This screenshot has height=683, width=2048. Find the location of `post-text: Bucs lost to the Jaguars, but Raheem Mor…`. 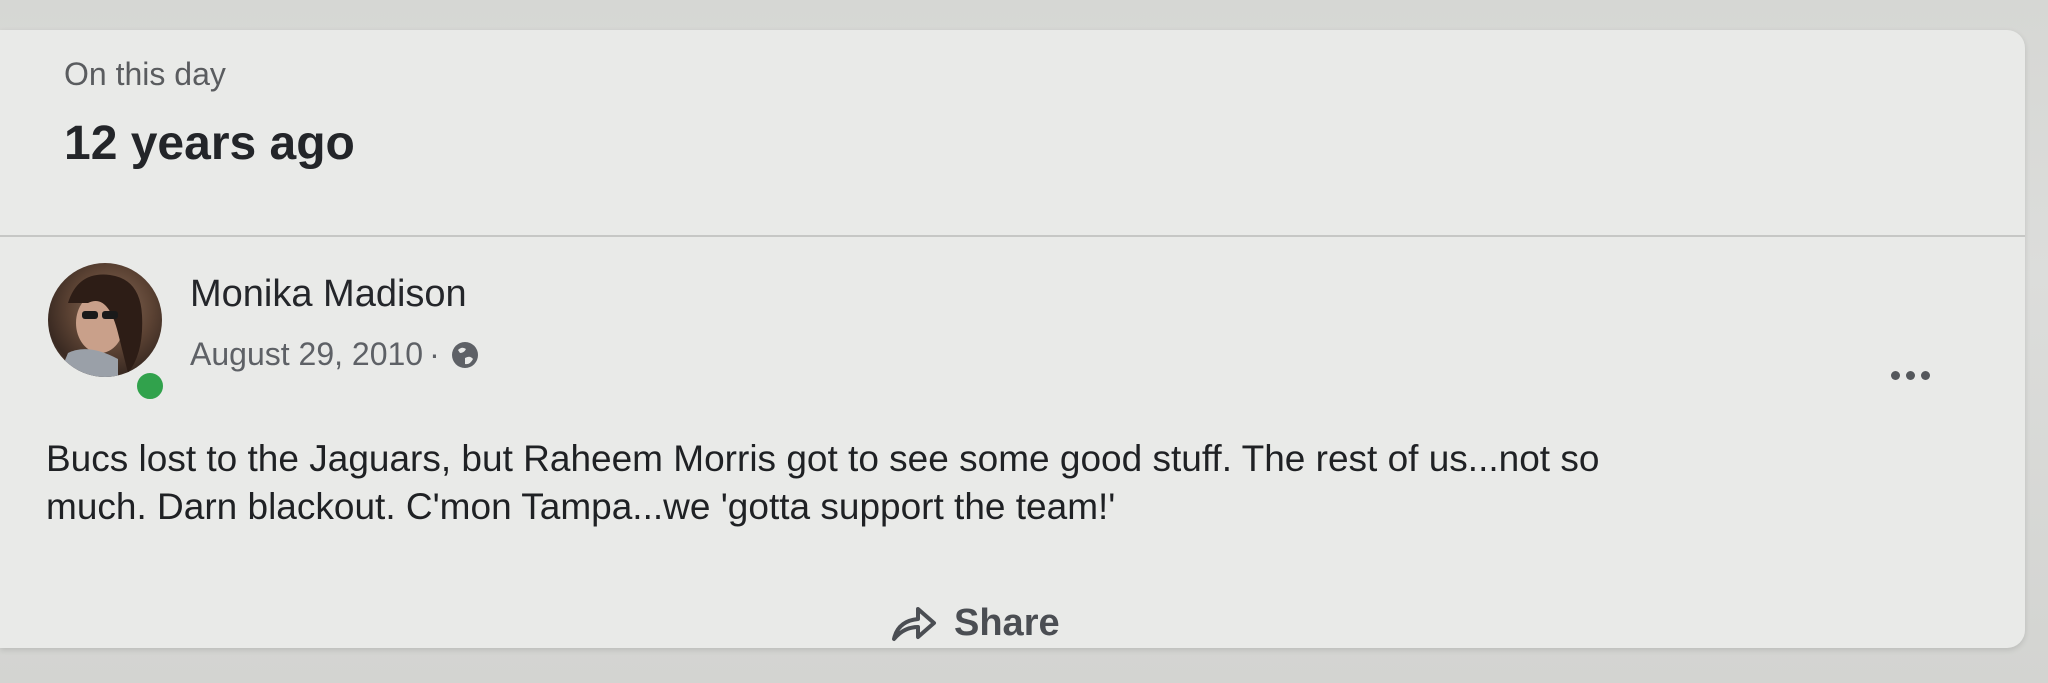

post-text: Bucs lost to the Jaguars, but Raheem Mor… is located at coordinates (1006, 483).